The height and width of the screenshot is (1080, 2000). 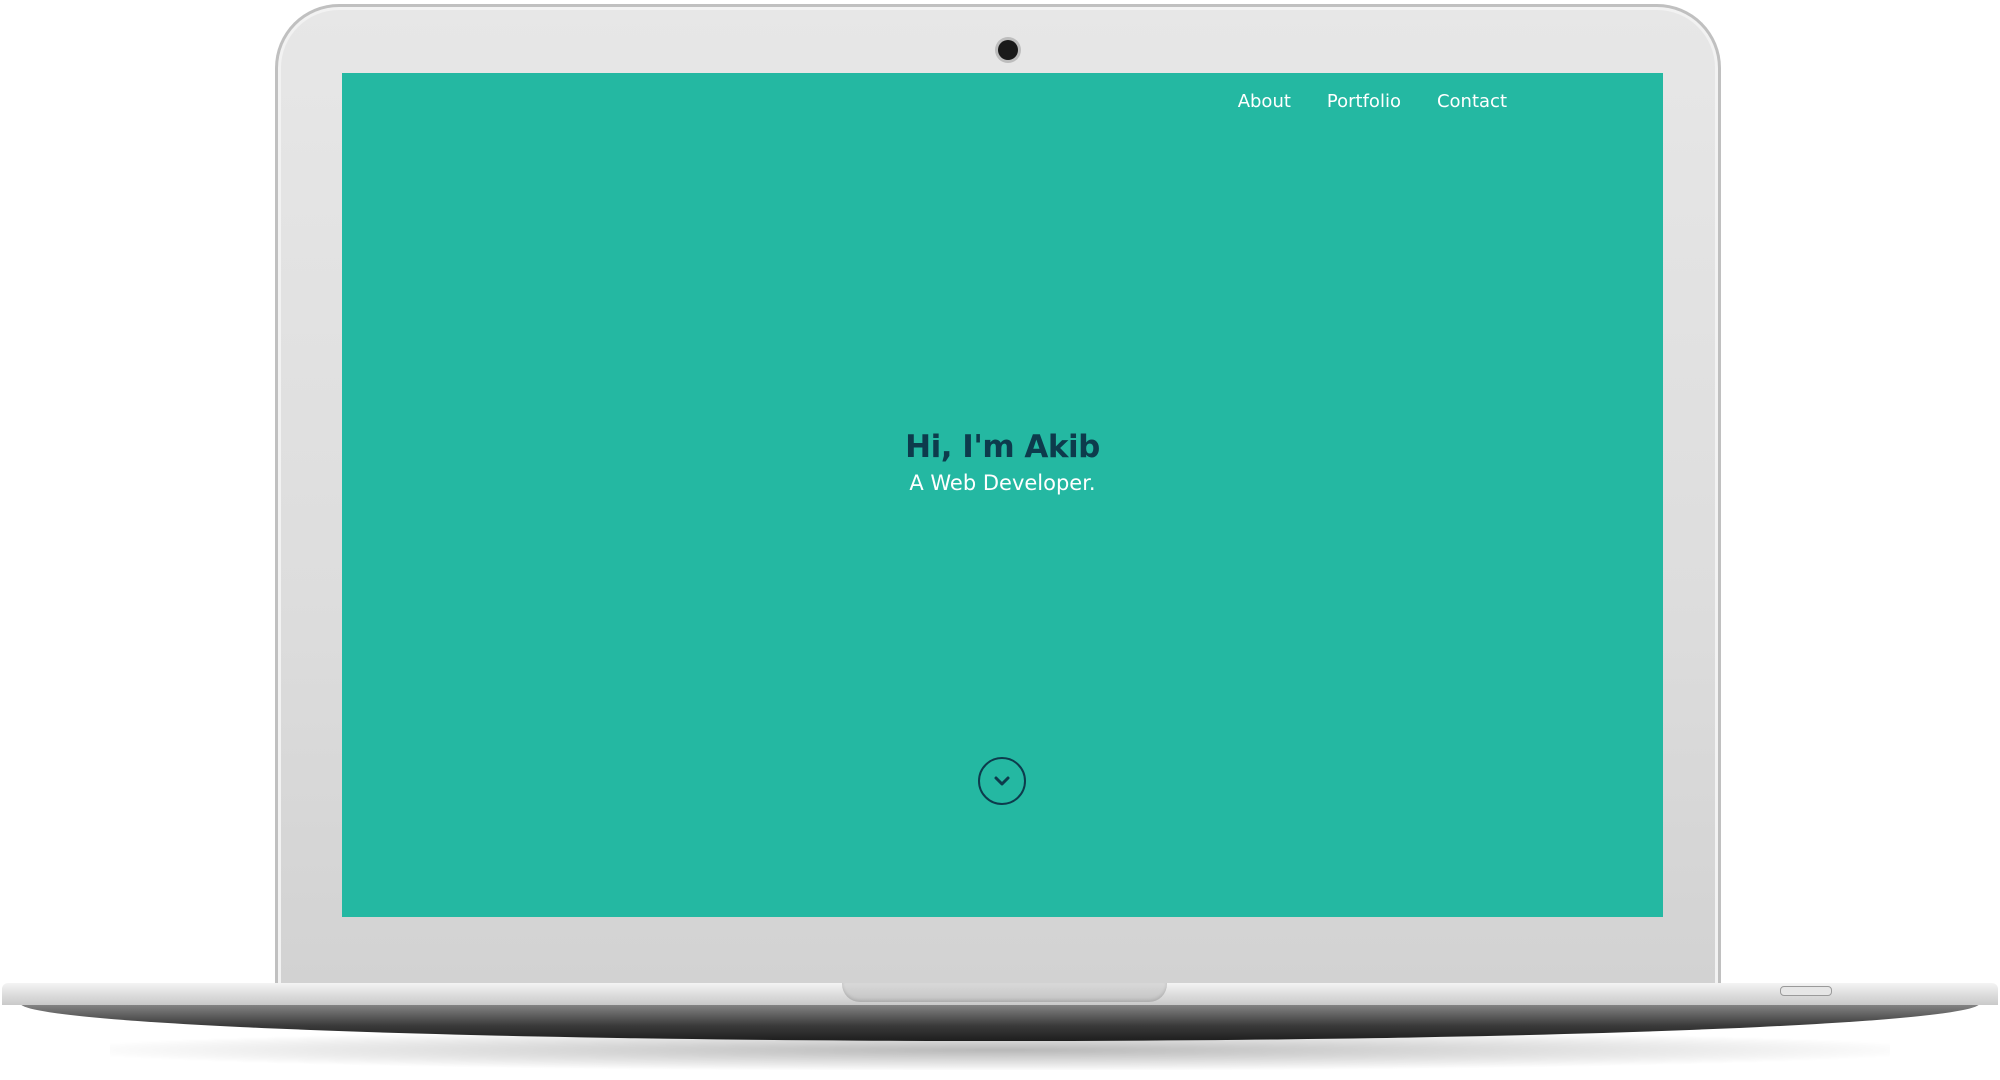 I want to click on laptop-port, so click(x=1806, y=991).